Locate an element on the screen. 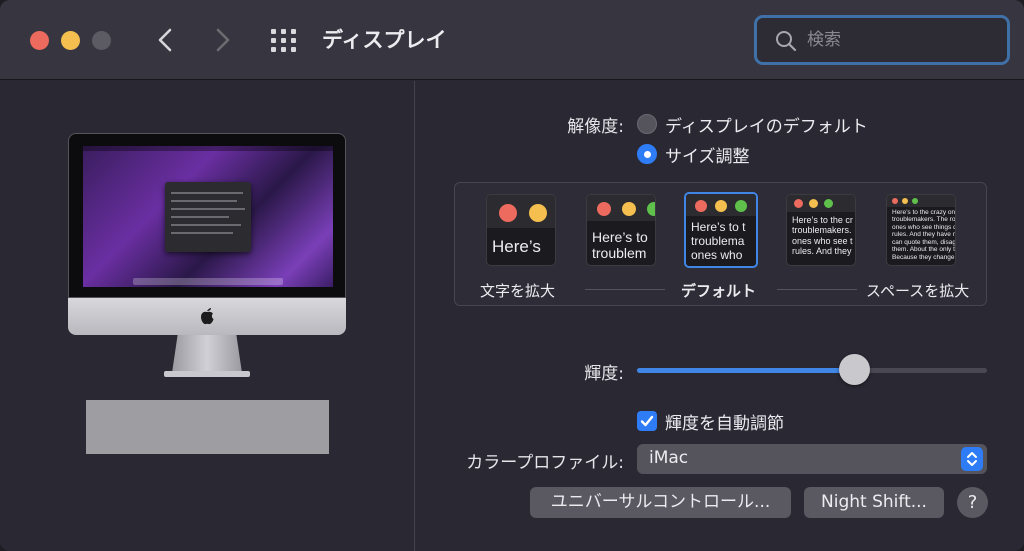 This screenshot has width=1024, height=551. auto-brightness-checkbox is located at coordinates (647, 421).